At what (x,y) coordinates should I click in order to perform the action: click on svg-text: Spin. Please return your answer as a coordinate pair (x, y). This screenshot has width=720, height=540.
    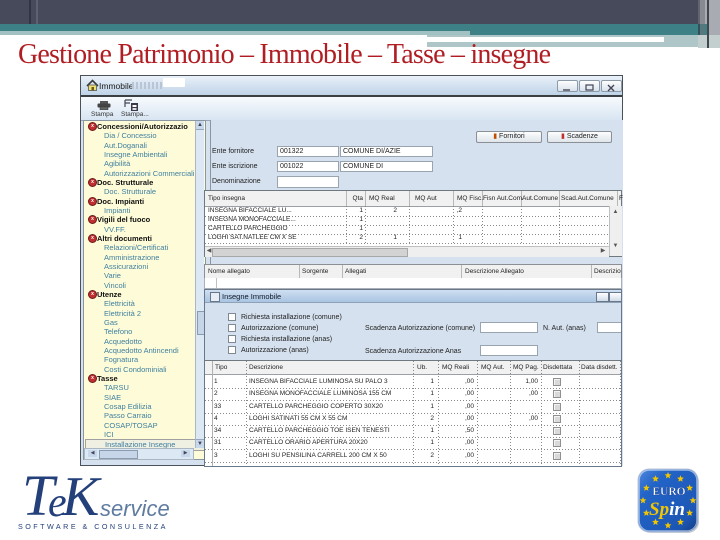
    Looking at the image, I should click on (667, 509).